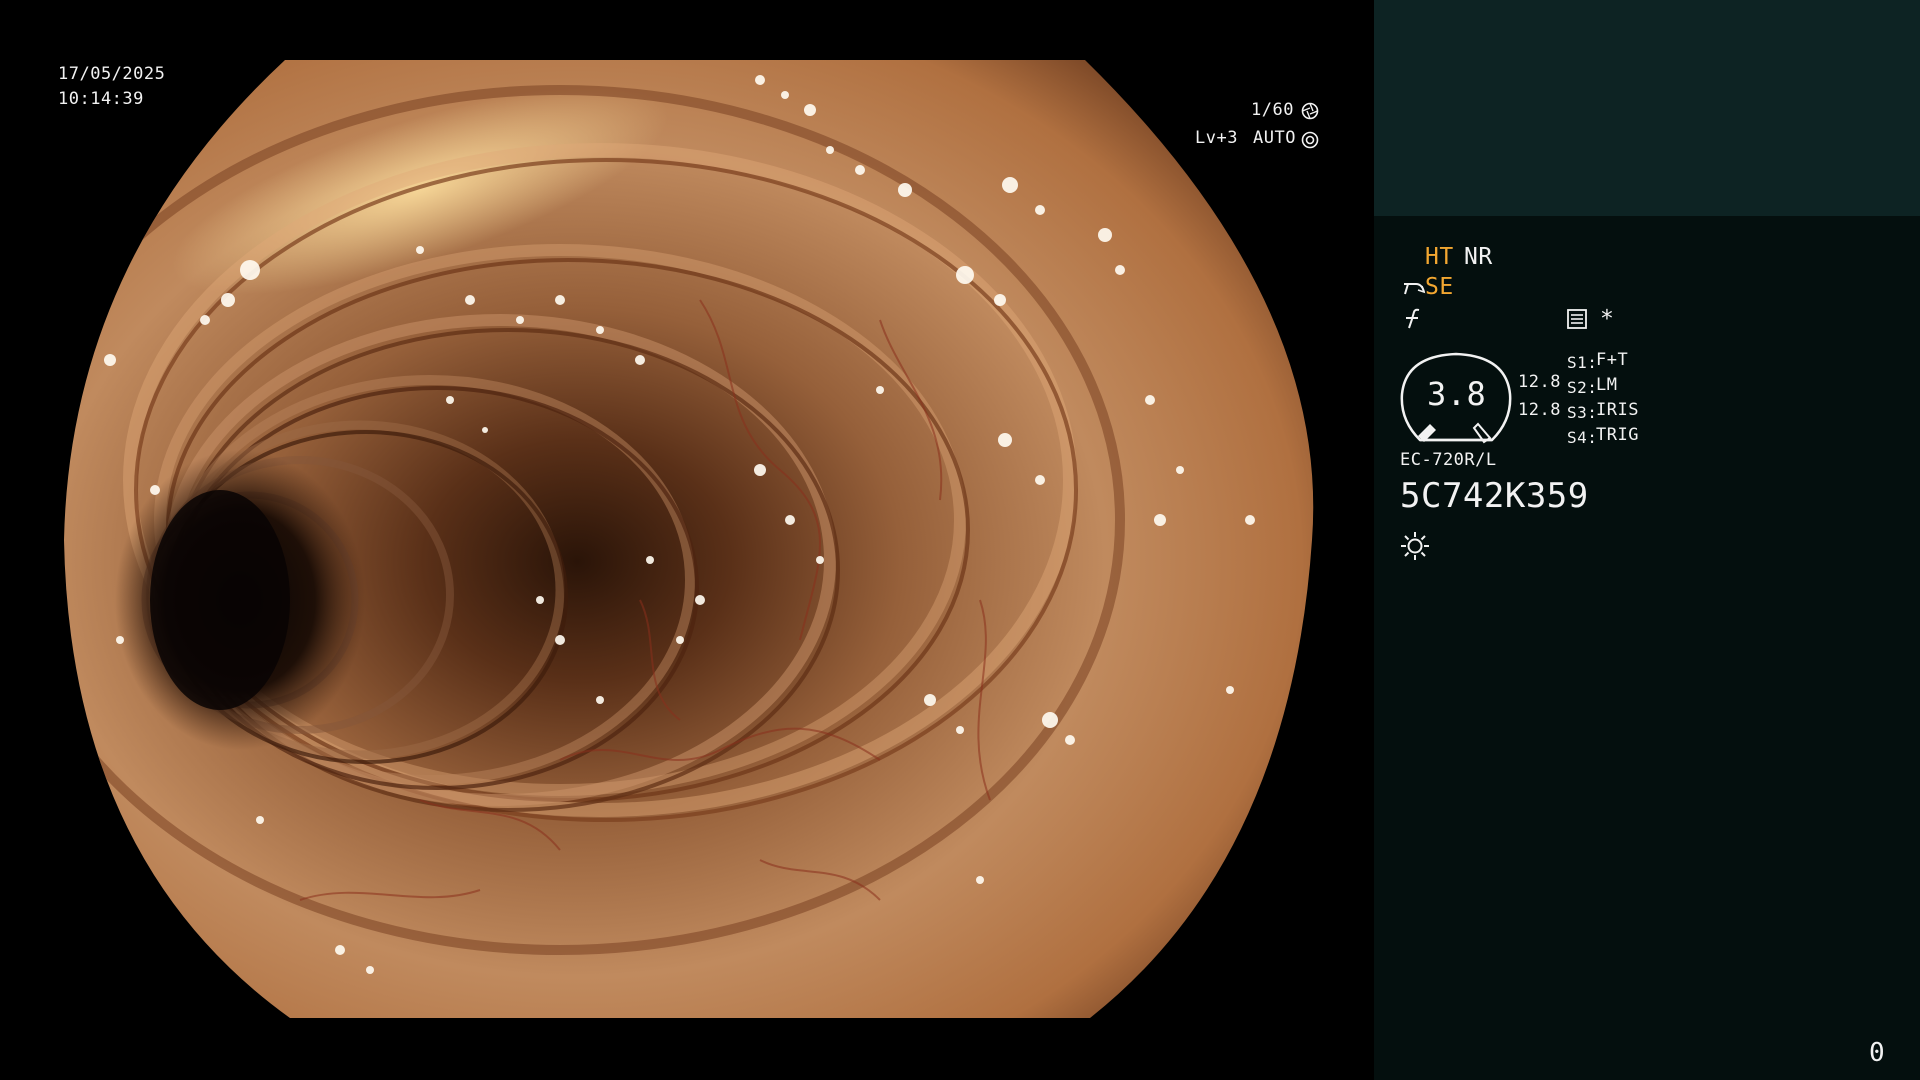 The height and width of the screenshot is (1080, 1920). What do you see at coordinates (1582, 437) in the screenshot?
I see `switch-key: S4:` at bounding box center [1582, 437].